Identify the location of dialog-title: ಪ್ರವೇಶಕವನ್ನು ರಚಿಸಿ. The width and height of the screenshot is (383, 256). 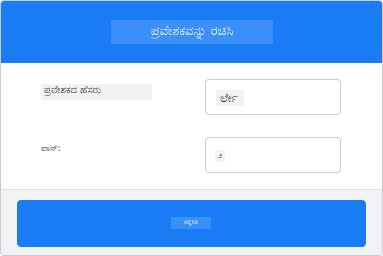
(192, 32).